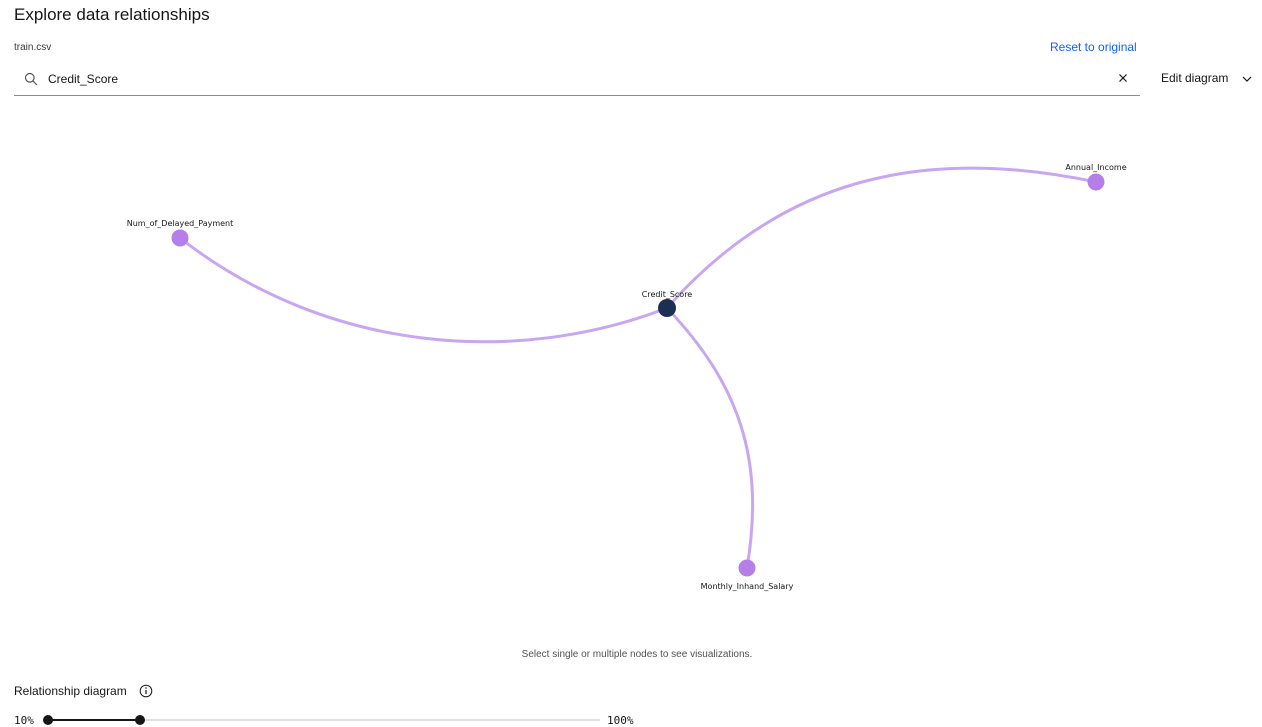 The image size is (1262, 727). What do you see at coordinates (140, 720) in the screenshot?
I see `slider-thumb-high` at bounding box center [140, 720].